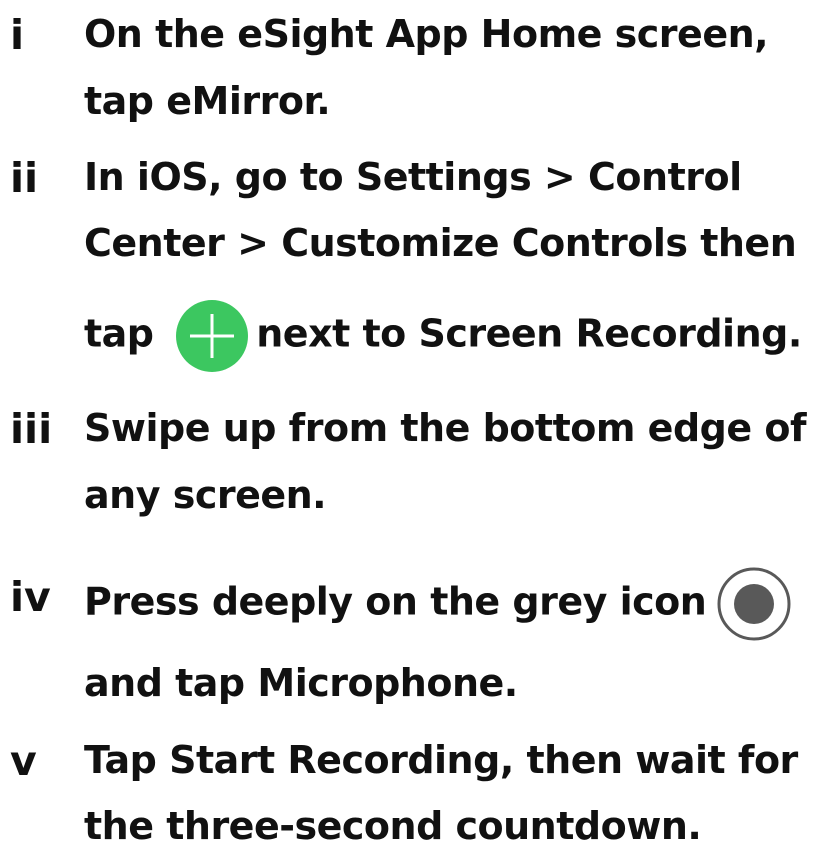 Image resolution: width=819 pixels, height=848 pixels. What do you see at coordinates (380, 683) in the screenshot?
I see `step-keyword: Microphone` at bounding box center [380, 683].